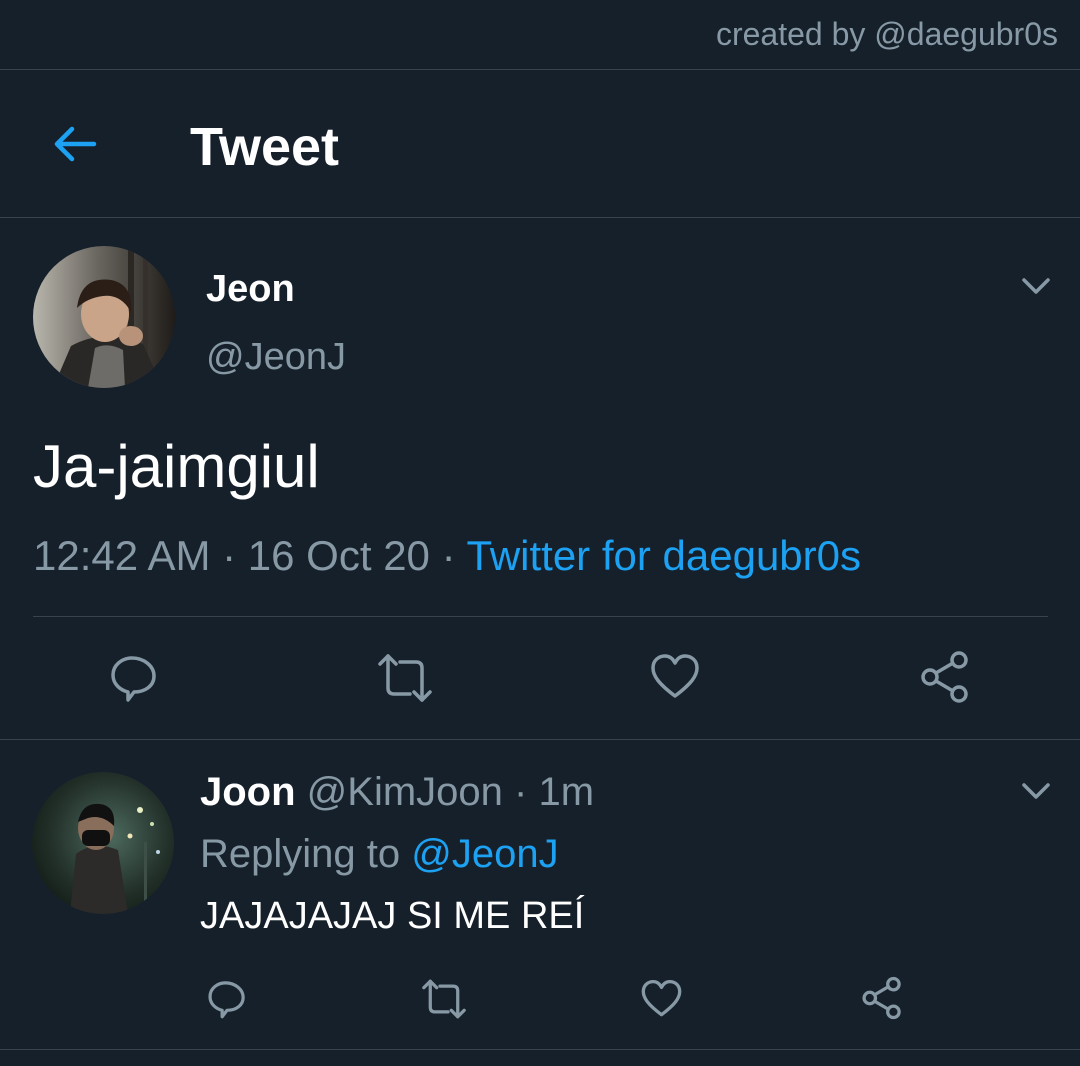  What do you see at coordinates (663, 555) in the screenshot?
I see `tweet-source-link: Twitter for daegubr0s` at bounding box center [663, 555].